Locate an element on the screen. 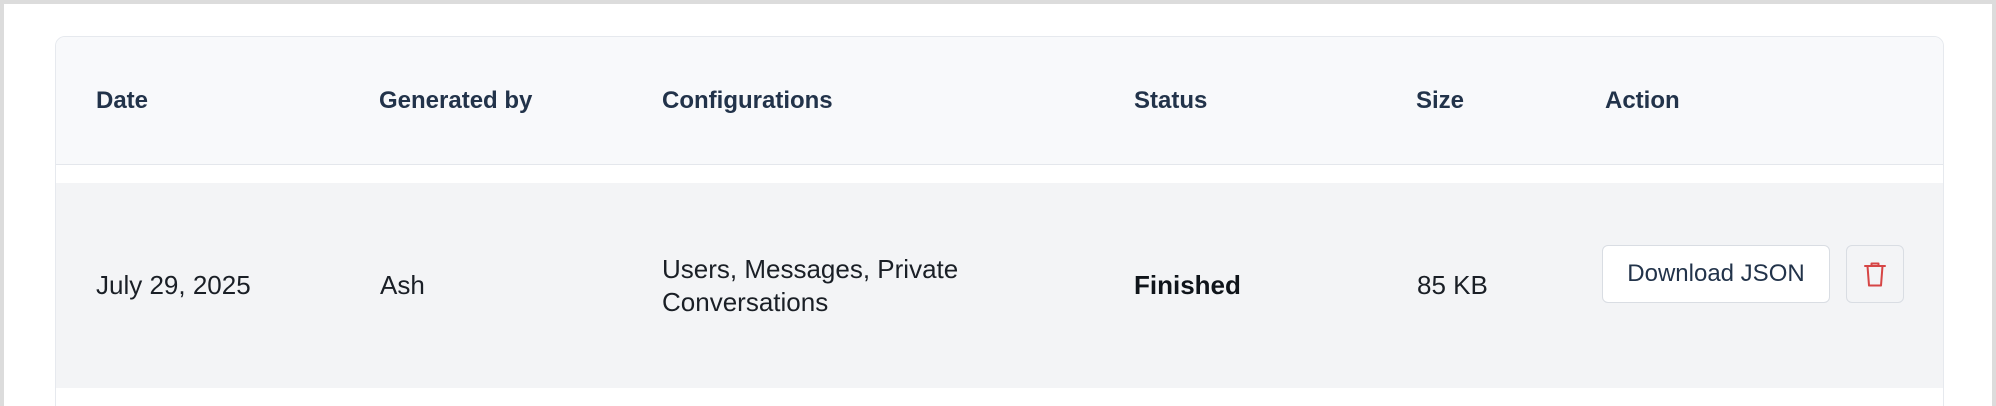  delete-button is located at coordinates (1875, 274).